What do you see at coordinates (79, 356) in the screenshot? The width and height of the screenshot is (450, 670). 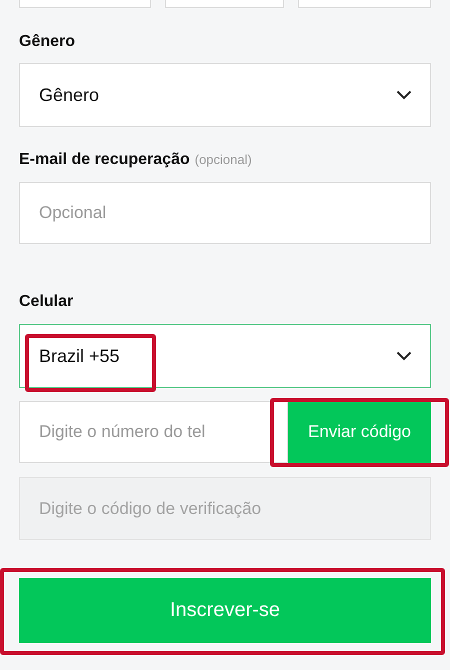 I see `select-value: Brazil +55` at bounding box center [79, 356].